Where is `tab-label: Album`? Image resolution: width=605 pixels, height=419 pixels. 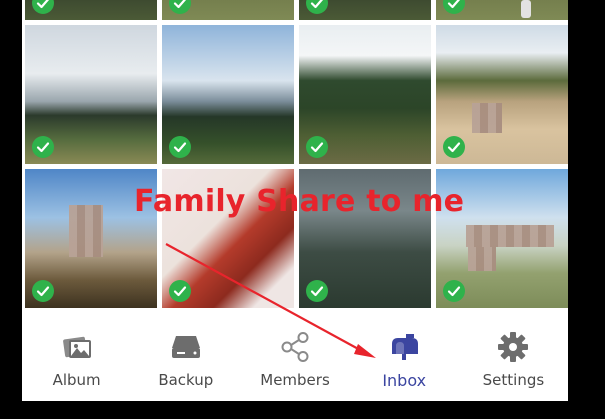
tab-label: Album is located at coordinates (76, 380).